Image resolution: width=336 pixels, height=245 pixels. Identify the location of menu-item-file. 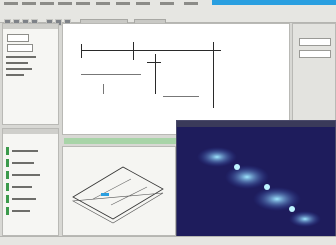
(11, 3).